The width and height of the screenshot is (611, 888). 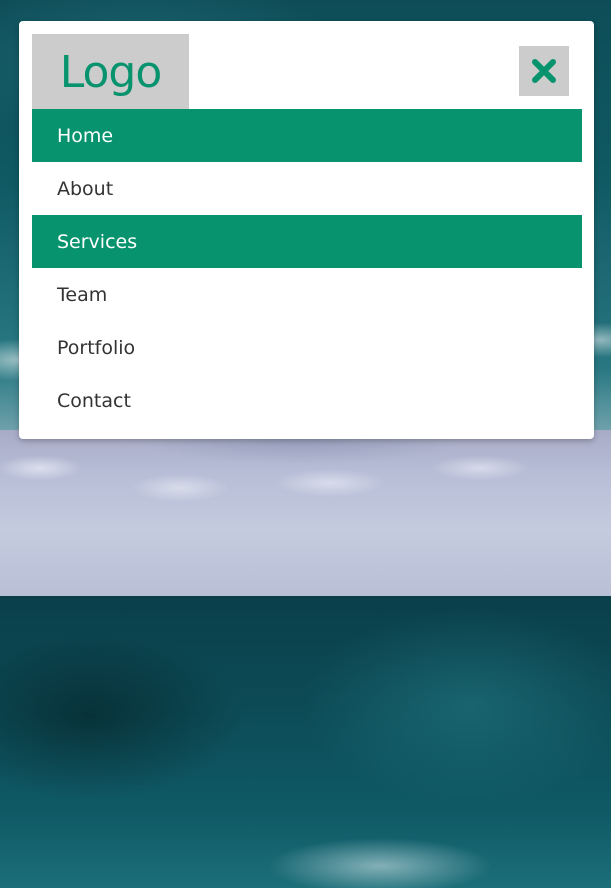 I want to click on nav-item-portfolio: Portfolio, so click(x=307, y=347).